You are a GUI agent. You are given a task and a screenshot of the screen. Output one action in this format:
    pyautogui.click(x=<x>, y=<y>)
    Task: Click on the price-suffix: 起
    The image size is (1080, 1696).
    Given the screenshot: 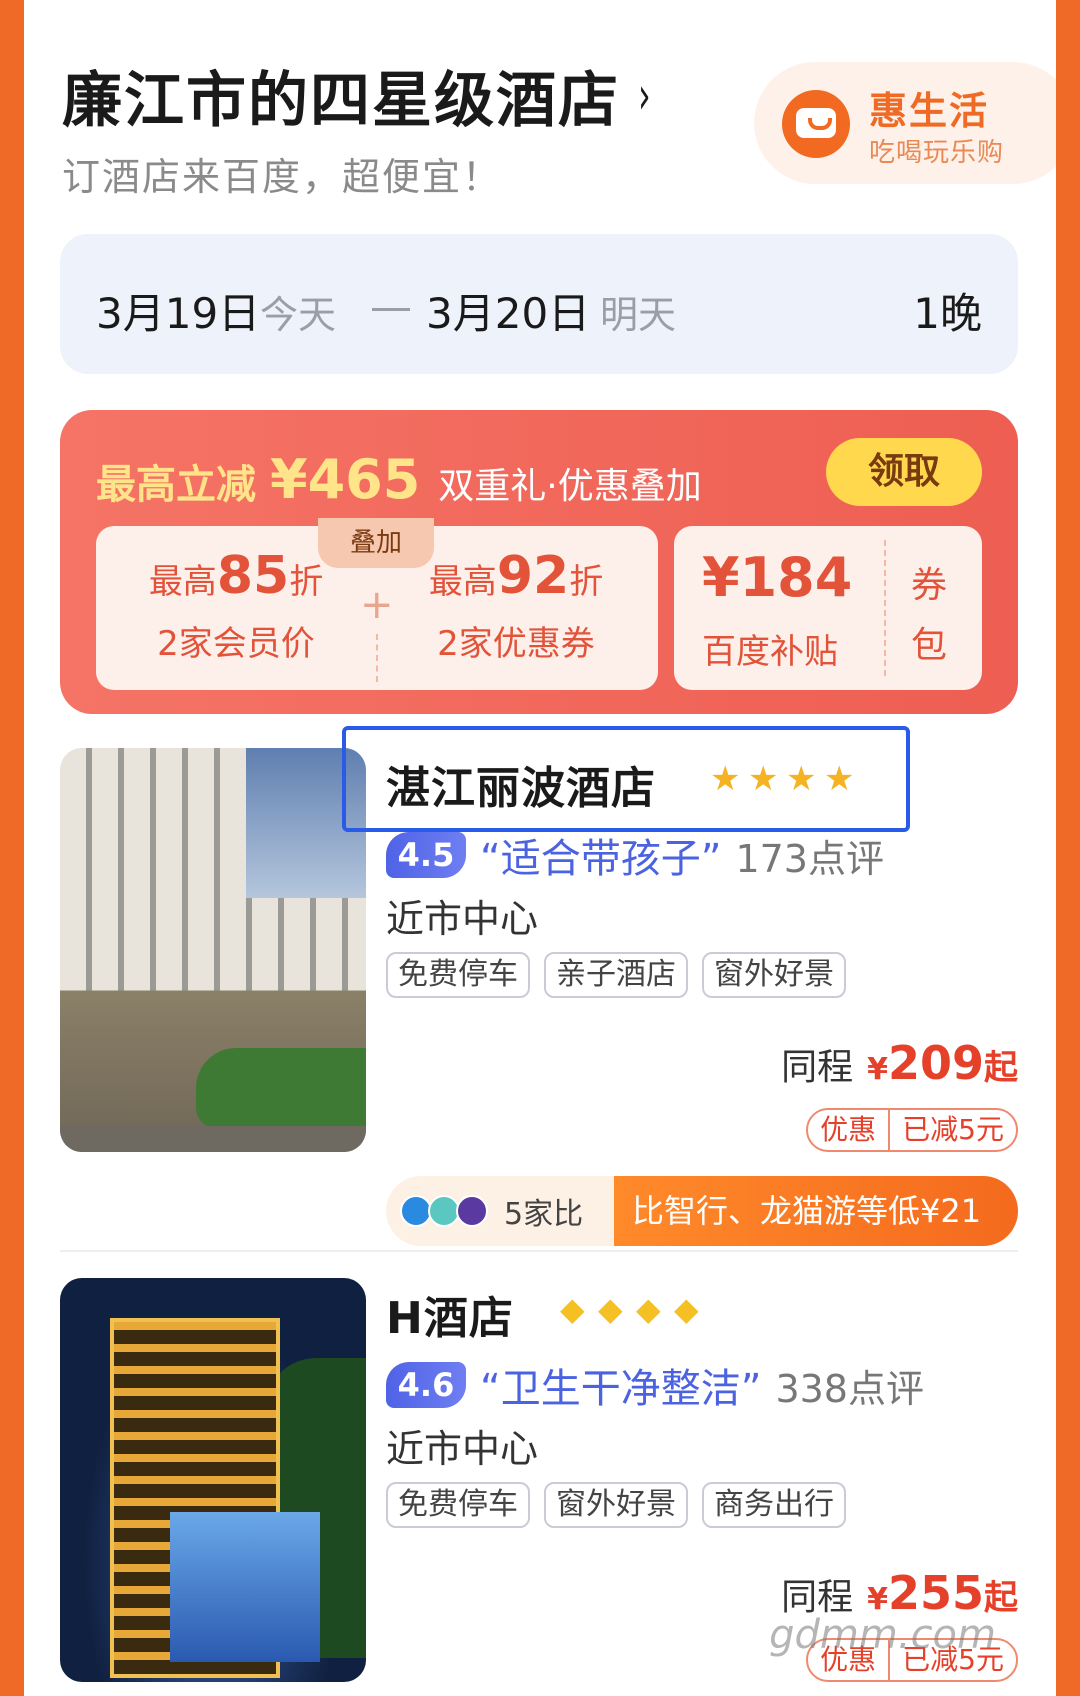 What is the action you would take?
    pyautogui.click(x=1001, y=1068)
    